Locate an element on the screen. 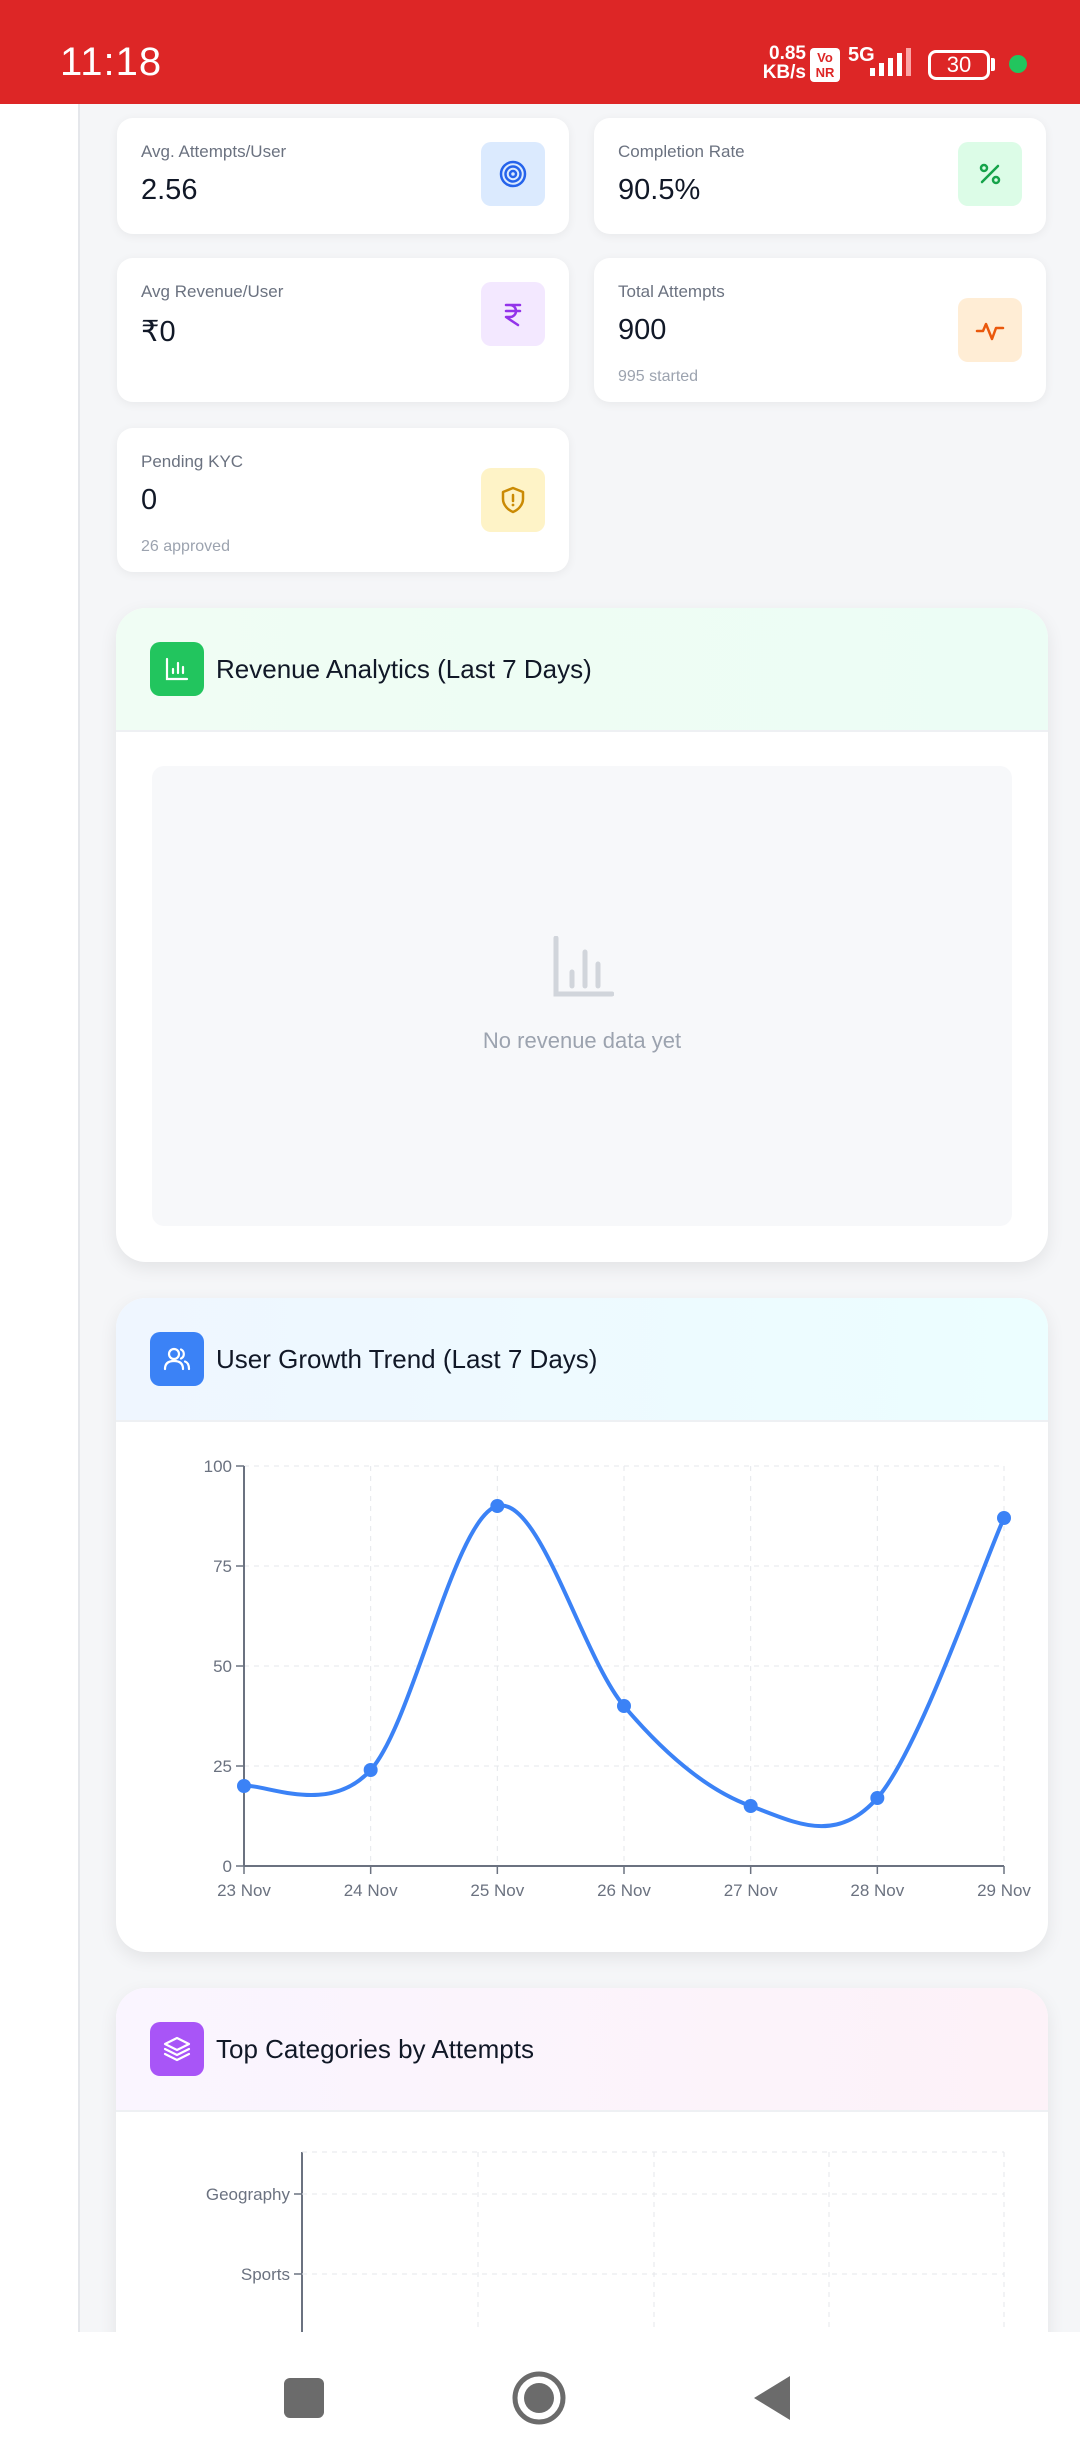  navigation-bar is located at coordinates (540, 2396).